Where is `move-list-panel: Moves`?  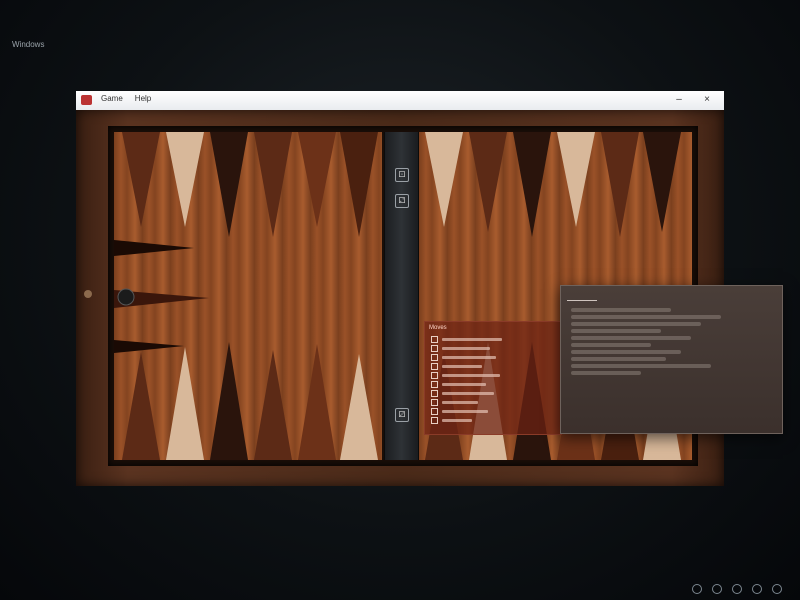 move-list-panel: Moves is located at coordinates (493, 378).